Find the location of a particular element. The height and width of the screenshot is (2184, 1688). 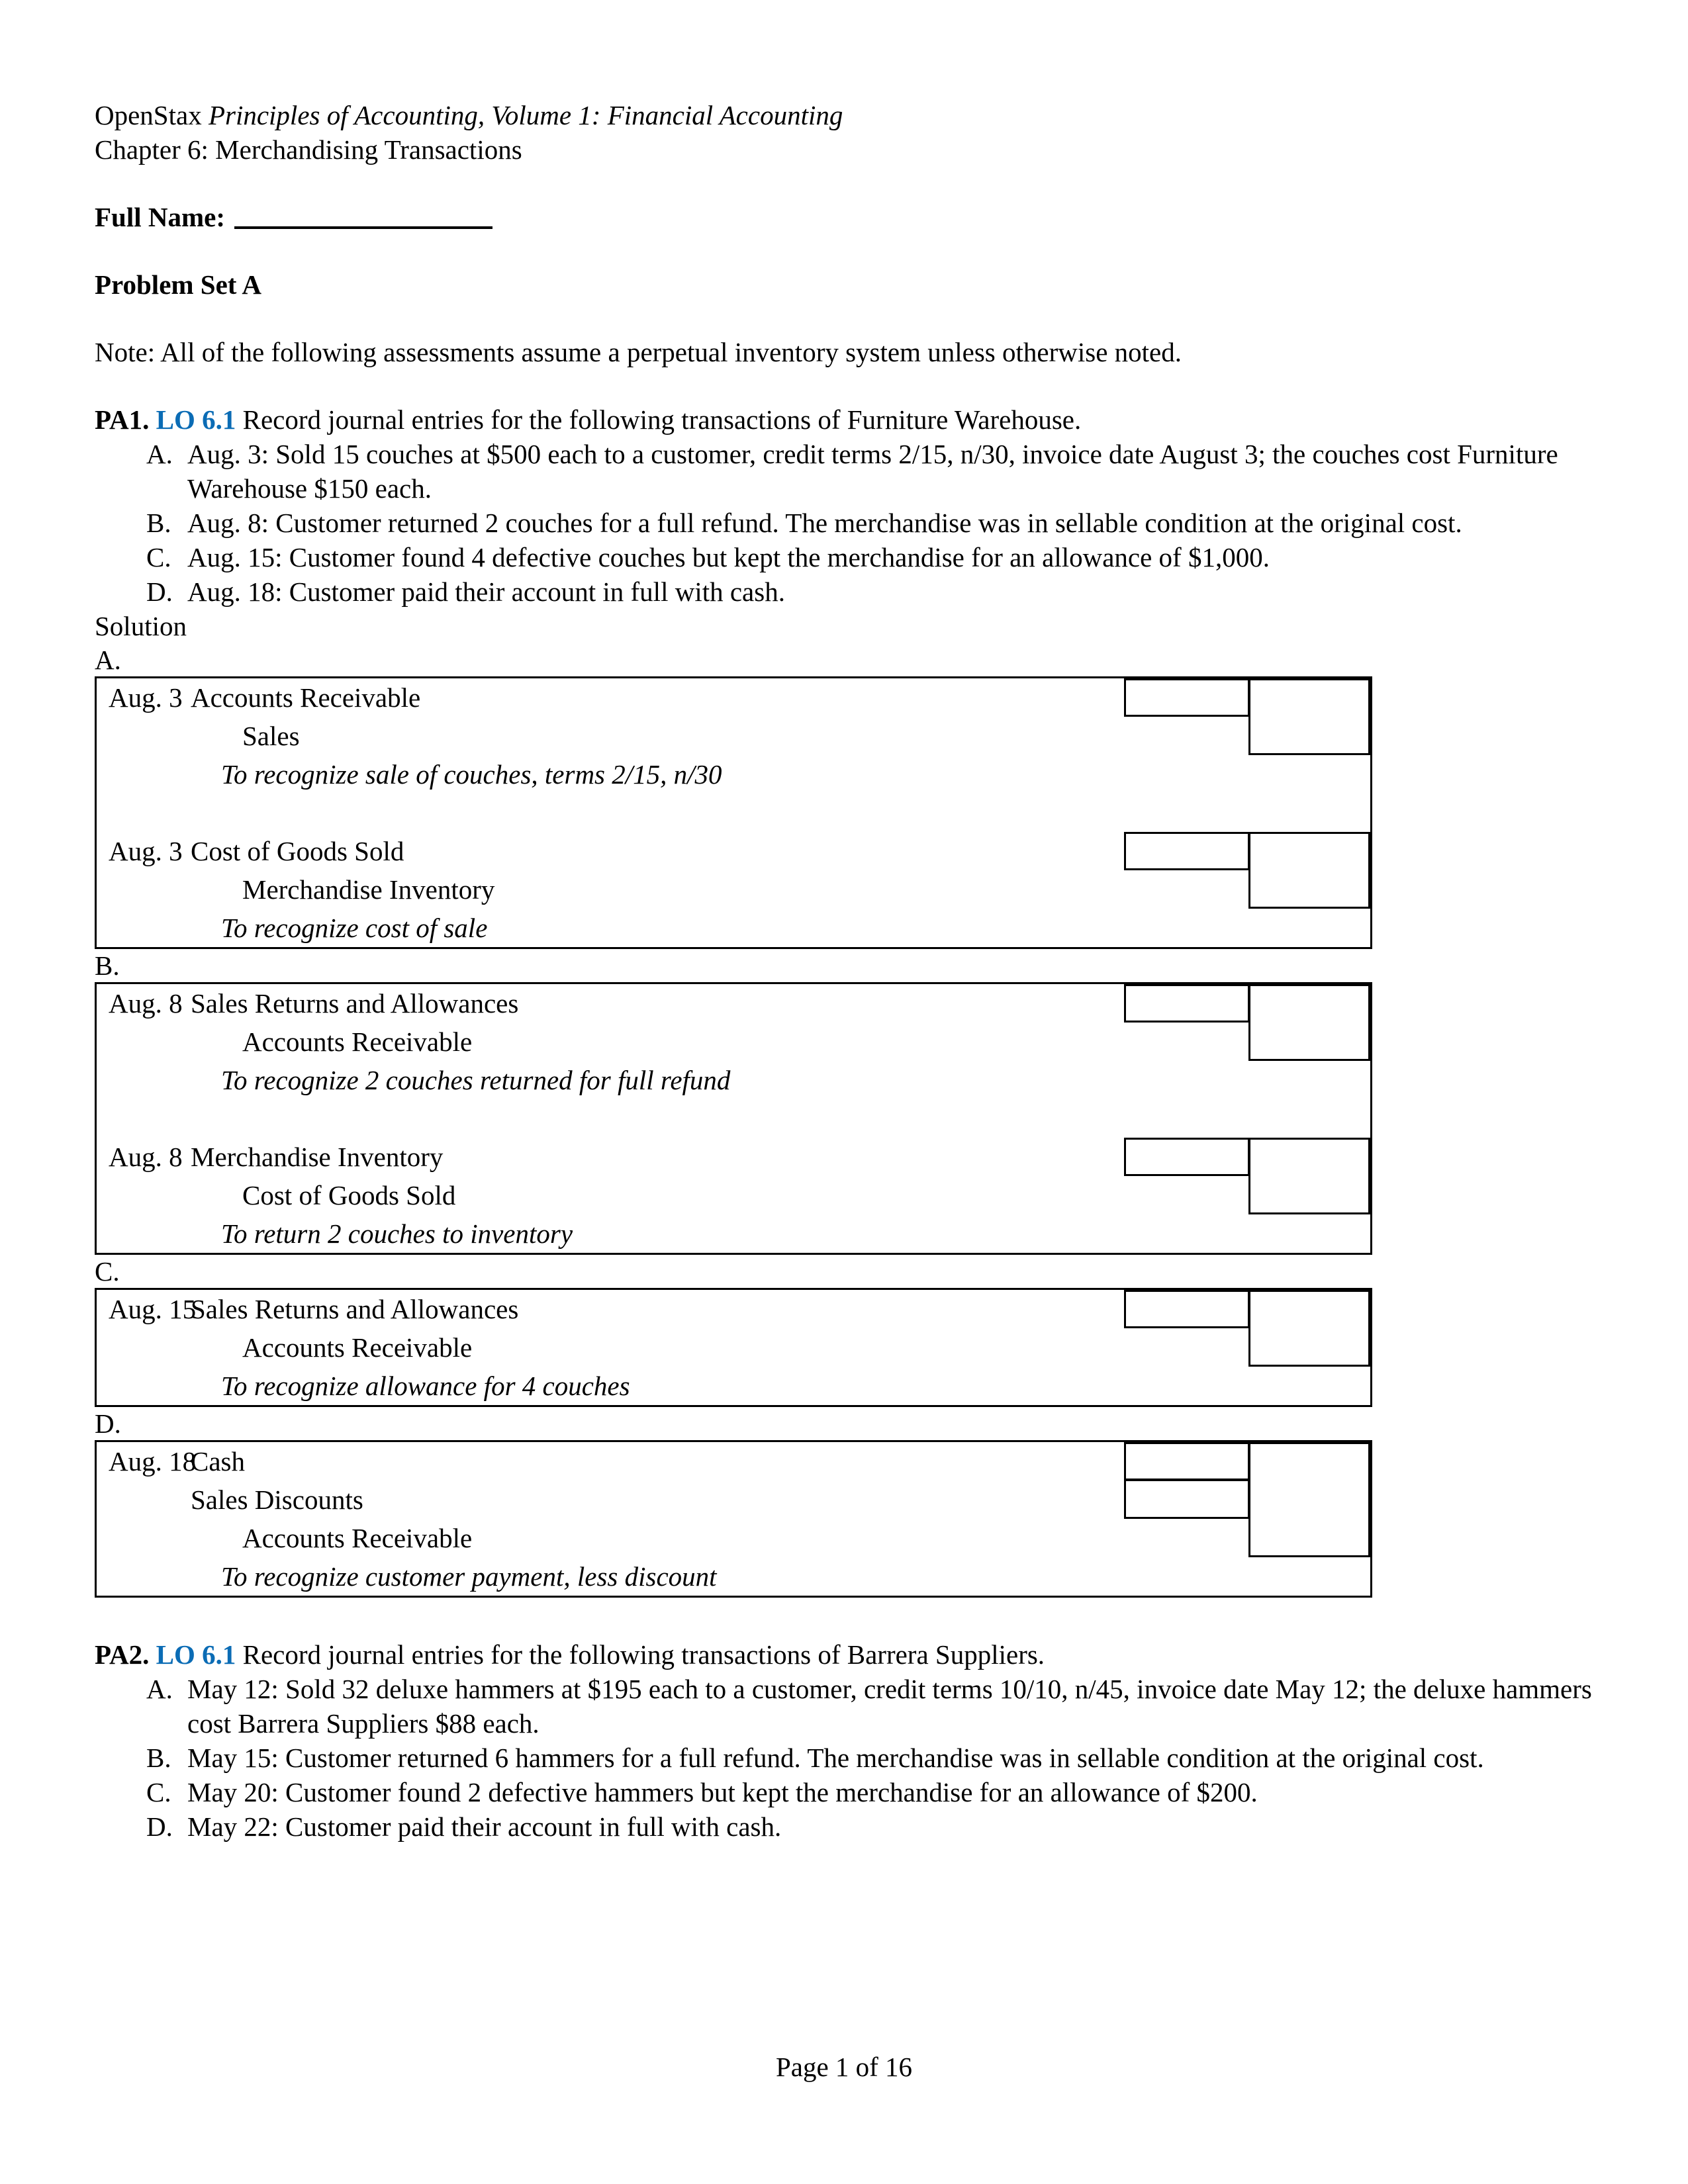

entry-memo: To return 2 couches to inventory is located at coordinates (397, 1233).